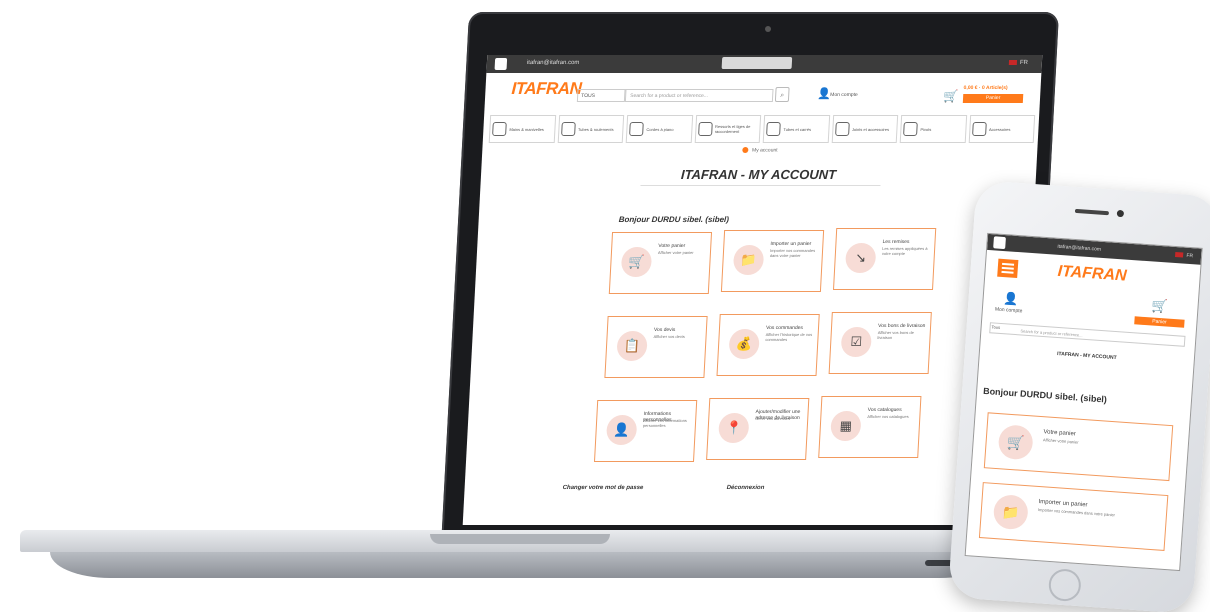 Image resolution: width=1210 pixels, height=612 pixels. I want to click on search-category-select: Tous, so click(995, 327).